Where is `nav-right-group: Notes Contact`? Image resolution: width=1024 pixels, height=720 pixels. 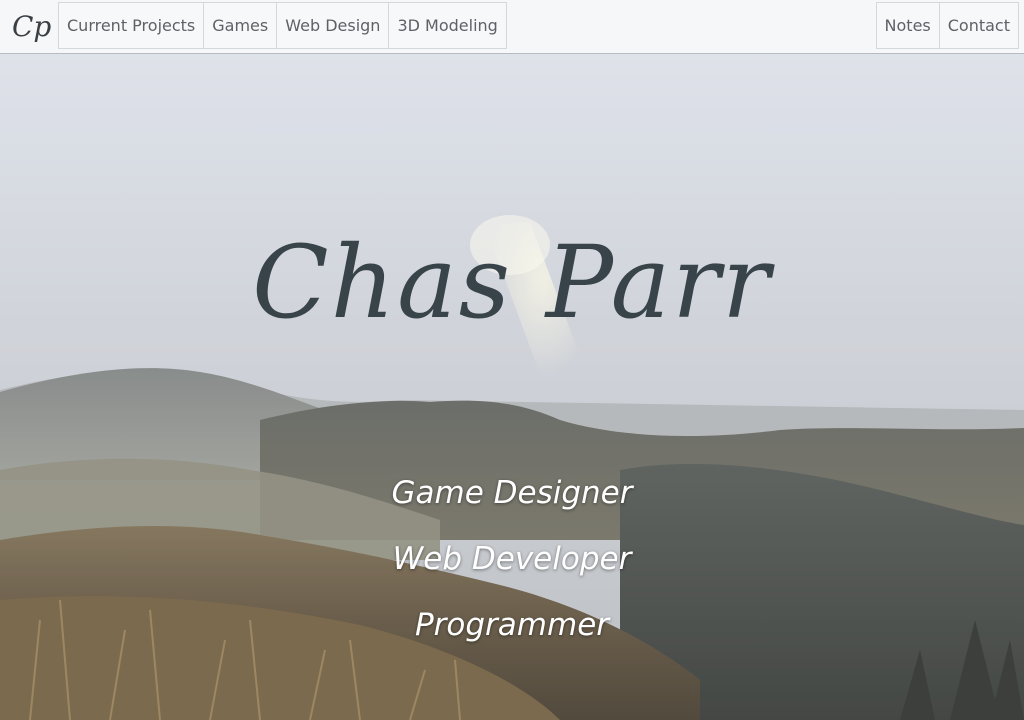
nav-right-group: Notes Contact is located at coordinates (947, 25).